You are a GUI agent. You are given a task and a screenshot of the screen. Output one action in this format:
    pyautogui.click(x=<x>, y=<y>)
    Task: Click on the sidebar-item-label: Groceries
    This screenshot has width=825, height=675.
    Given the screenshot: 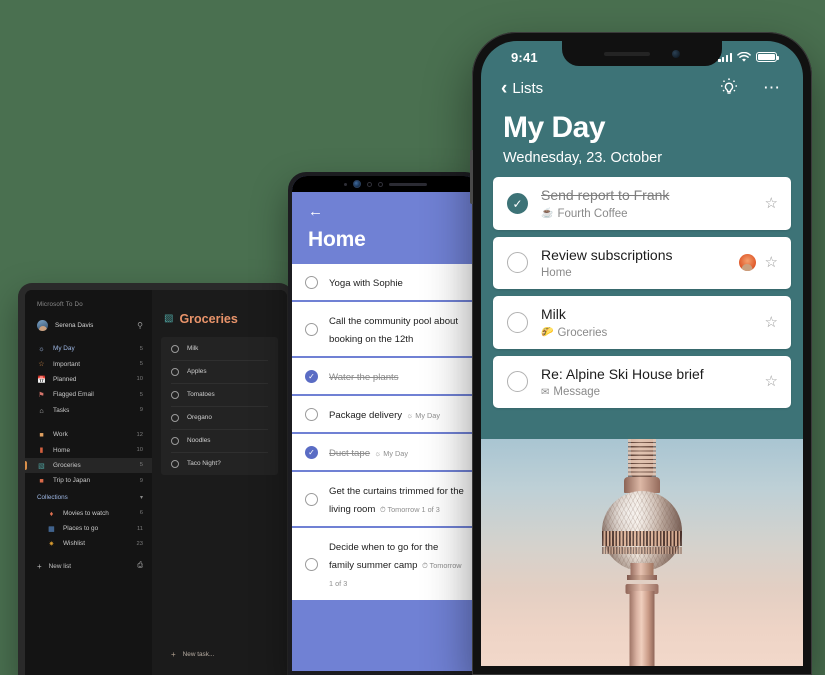 What is the action you would take?
    pyautogui.click(x=67, y=465)
    